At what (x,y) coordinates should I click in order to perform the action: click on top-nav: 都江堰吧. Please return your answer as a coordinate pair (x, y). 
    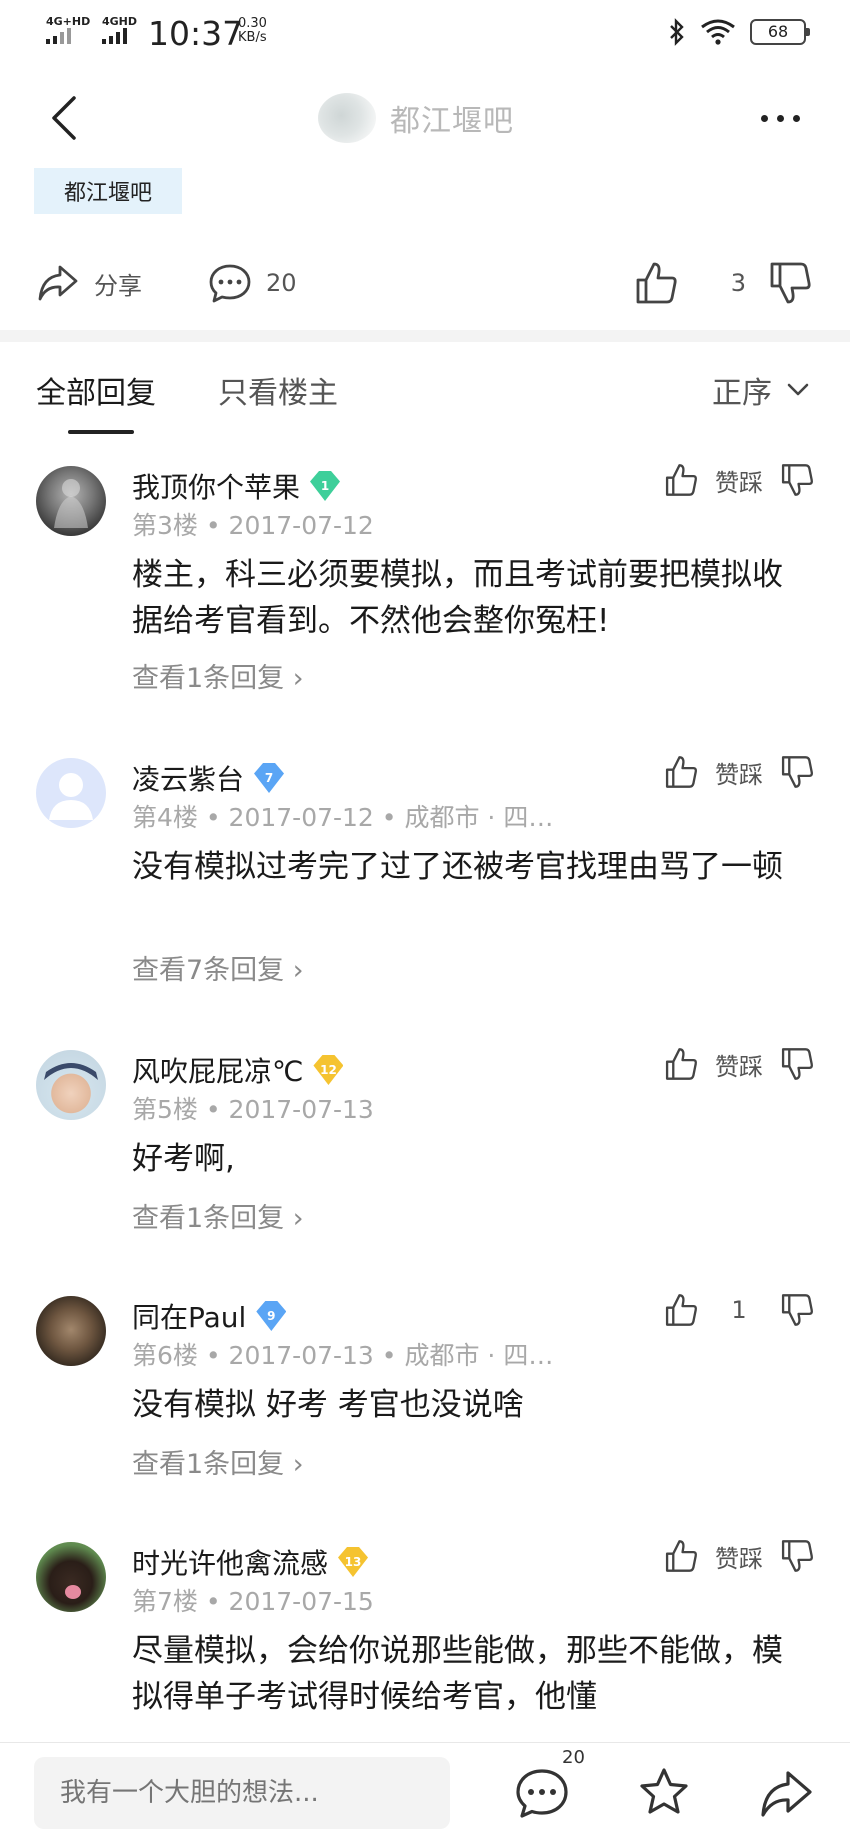
    Looking at the image, I should click on (425, 118).